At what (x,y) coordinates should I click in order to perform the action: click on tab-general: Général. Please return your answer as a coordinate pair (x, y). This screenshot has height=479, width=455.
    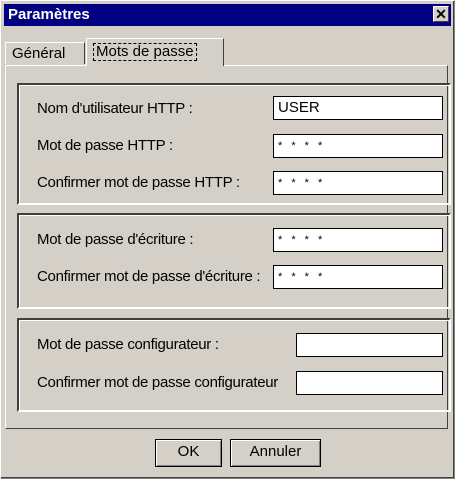
    Looking at the image, I should click on (45, 53).